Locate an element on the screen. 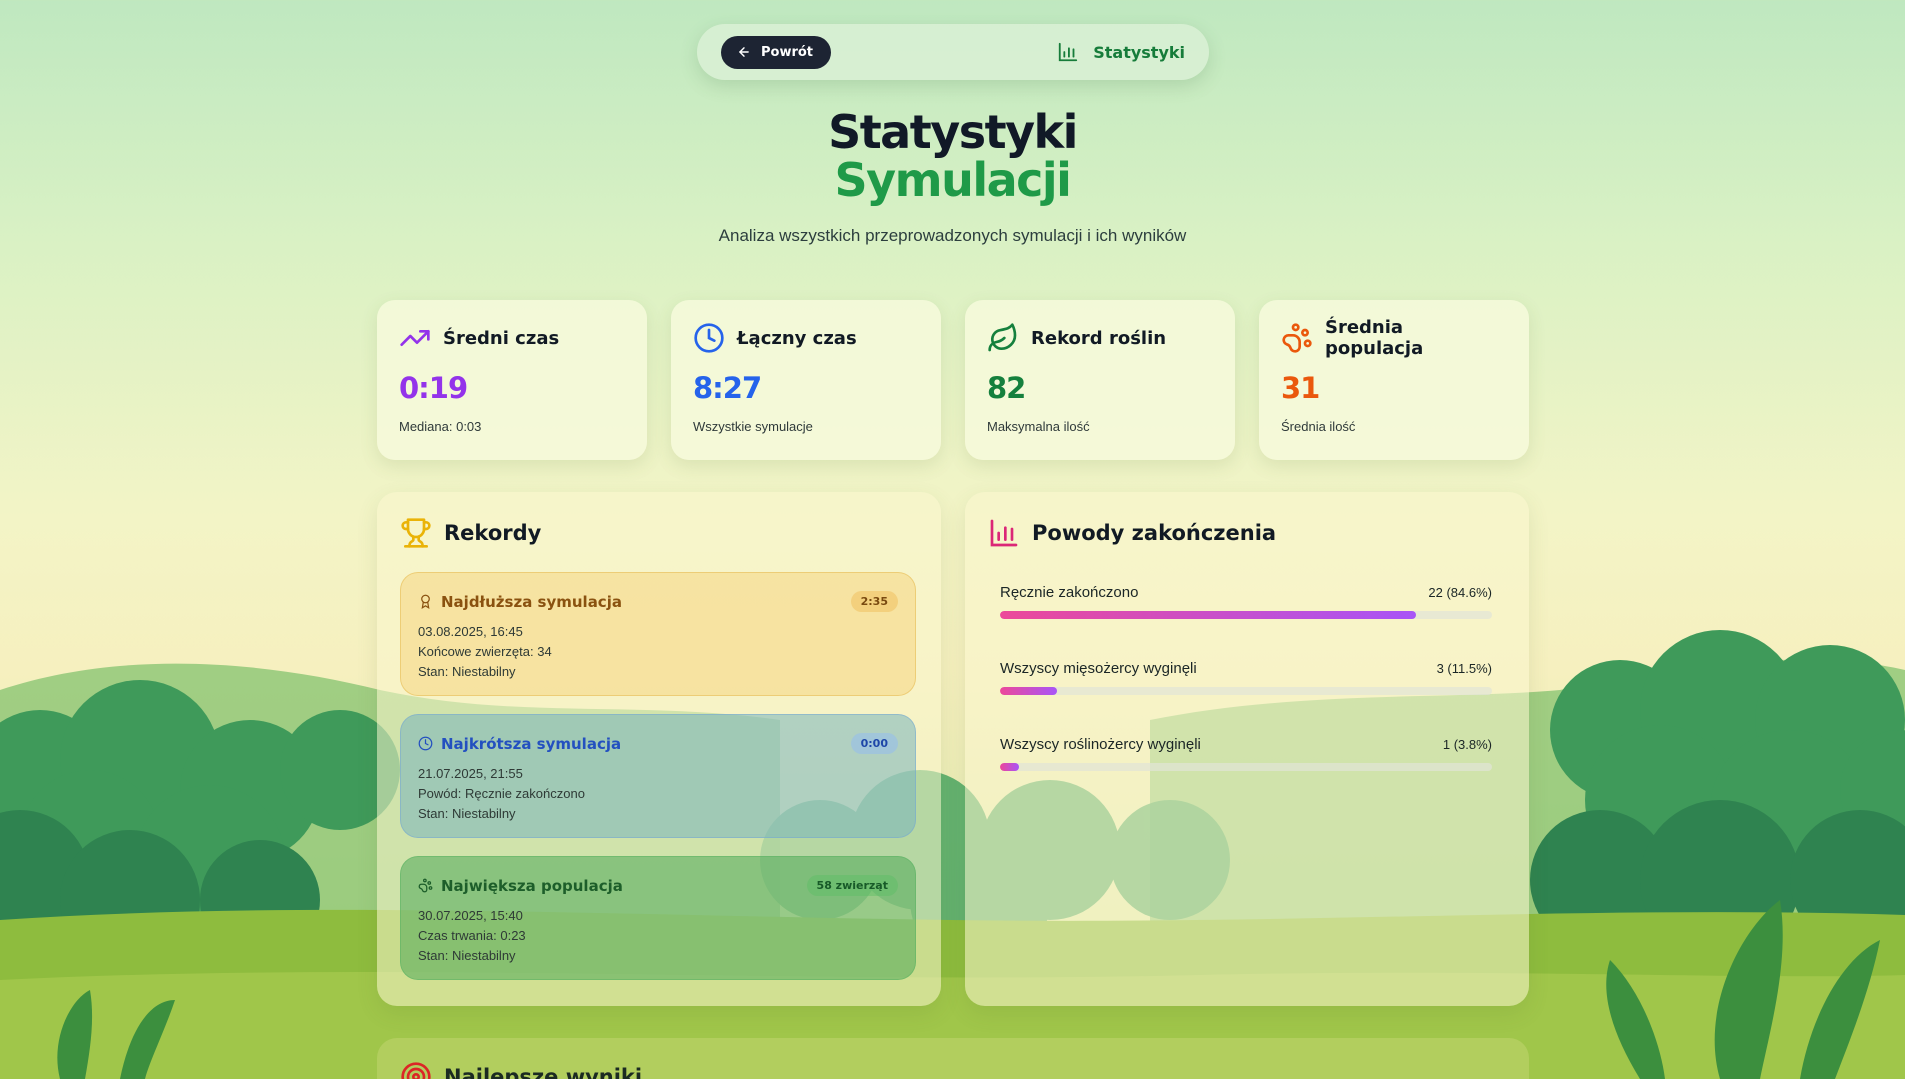 The width and height of the screenshot is (1905, 1079). stat-note: Maksymalna ilość is located at coordinates (1038, 426).